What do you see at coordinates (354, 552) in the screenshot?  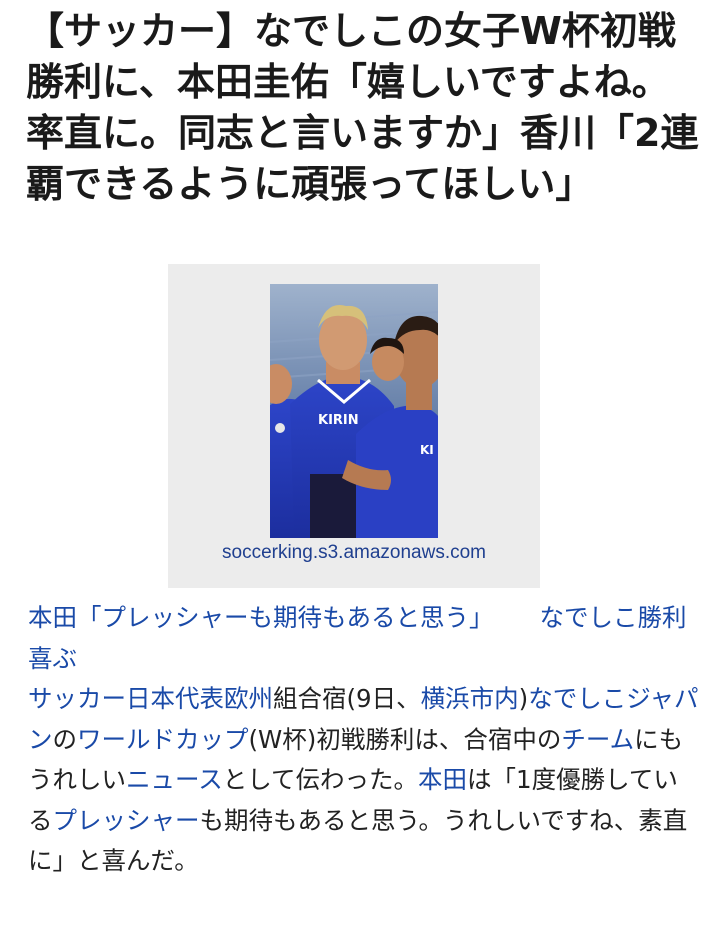 I see `image-source-caption: soccerking.s3.amazonaws.com` at bounding box center [354, 552].